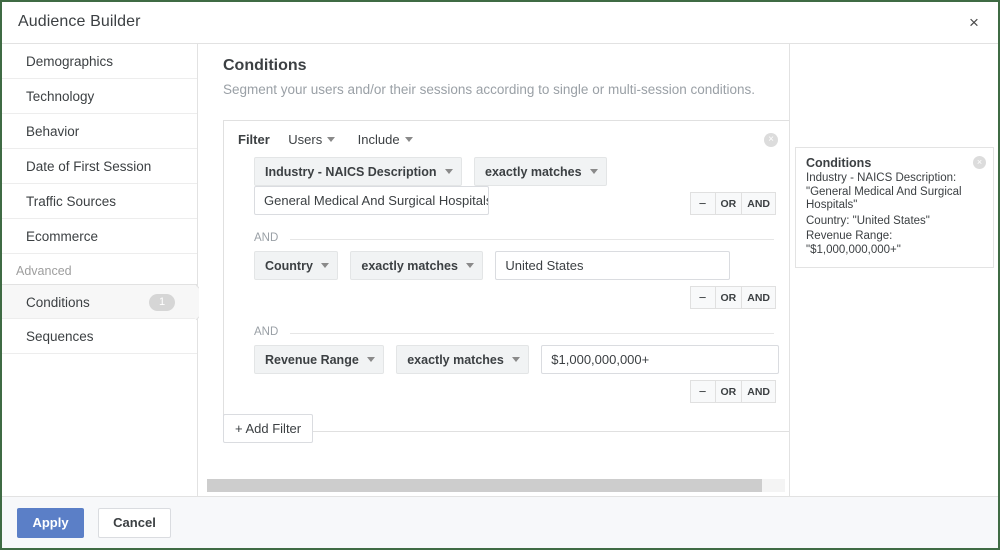 The height and width of the screenshot is (550, 1000). What do you see at coordinates (974, 23) in the screenshot?
I see `close-icon: ×` at bounding box center [974, 23].